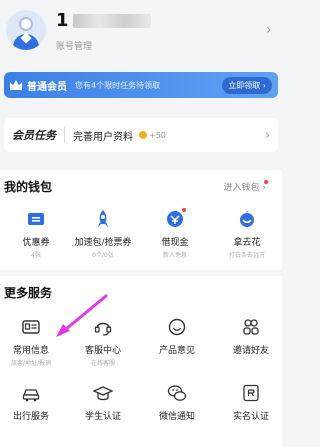  Describe the element at coordinates (251, 393) in the screenshot. I see `realname-icon` at that location.